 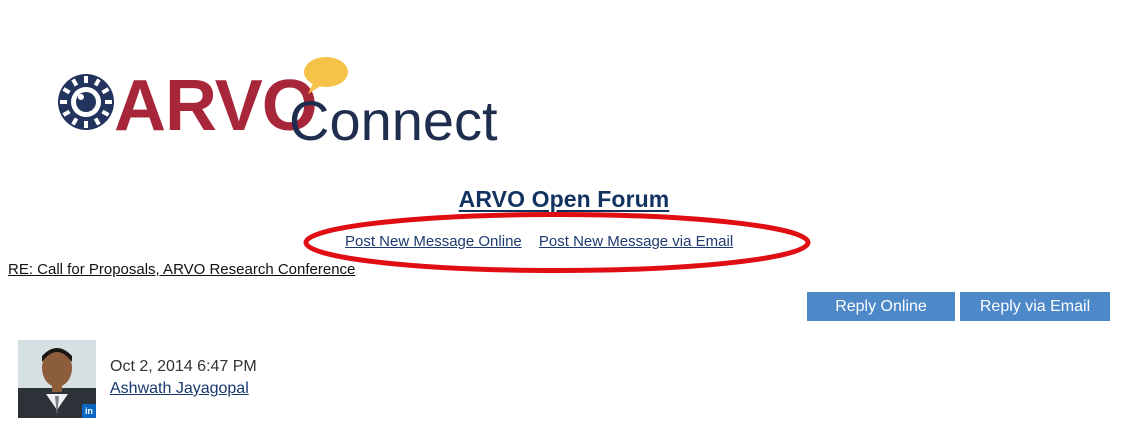 What do you see at coordinates (1035, 306) in the screenshot?
I see `reply-via-email-button: Reply via Email` at bounding box center [1035, 306].